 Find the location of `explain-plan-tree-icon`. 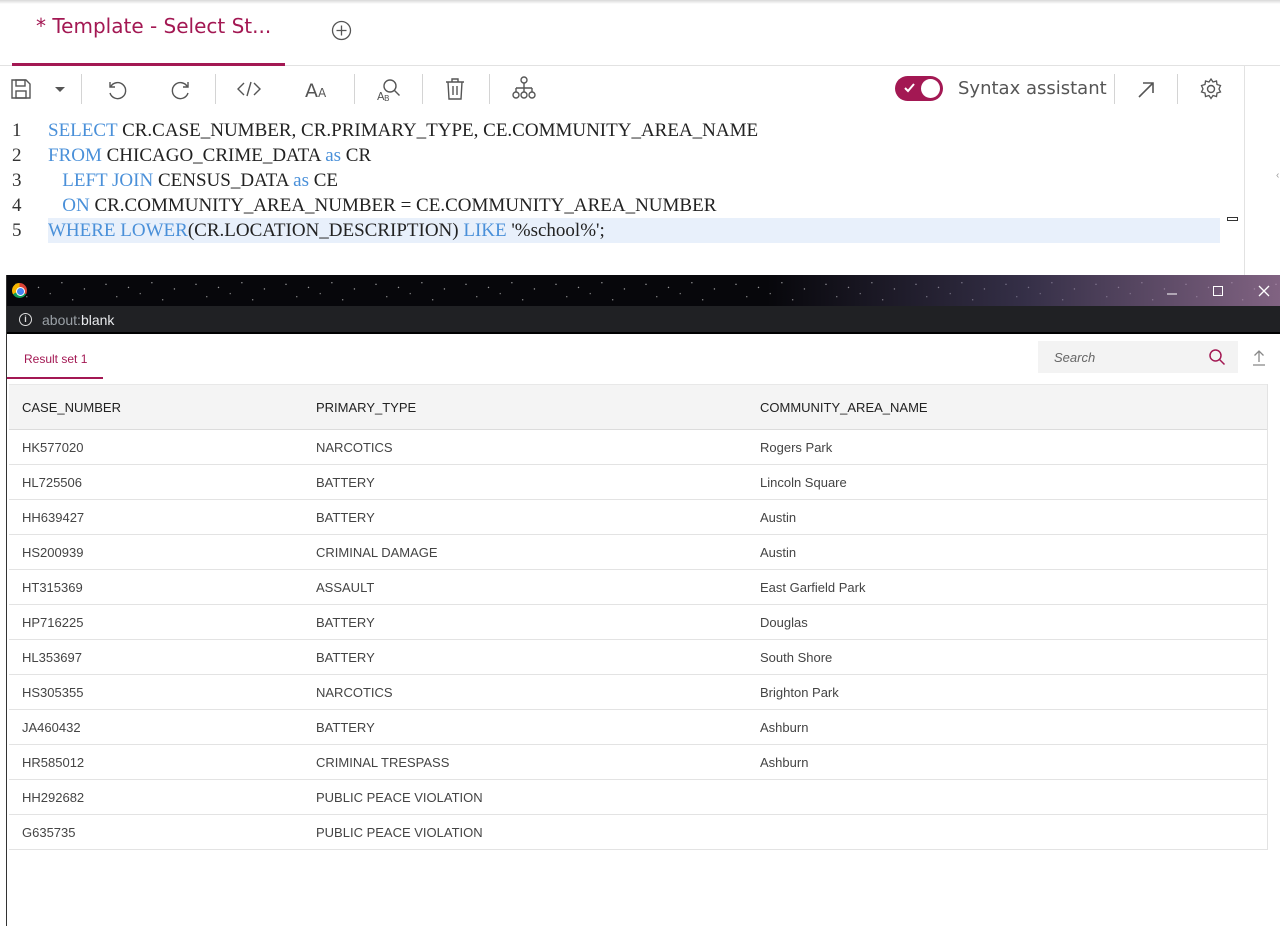

explain-plan-tree-icon is located at coordinates (524, 89).